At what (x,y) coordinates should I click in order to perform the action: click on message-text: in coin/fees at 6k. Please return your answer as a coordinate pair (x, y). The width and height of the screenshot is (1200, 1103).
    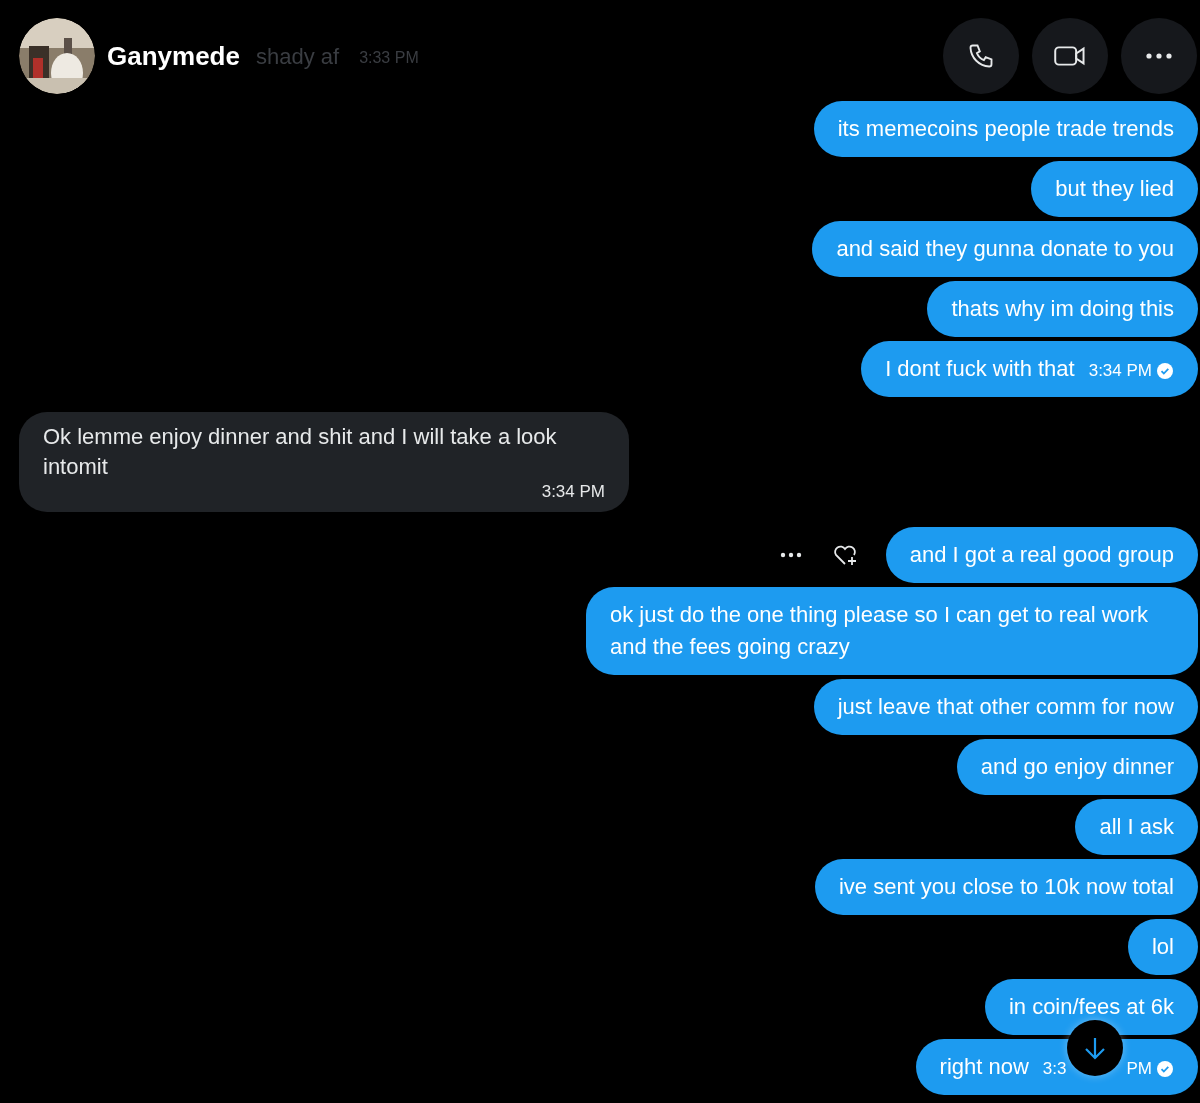
    Looking at the image, I should click on (1091, 1007).